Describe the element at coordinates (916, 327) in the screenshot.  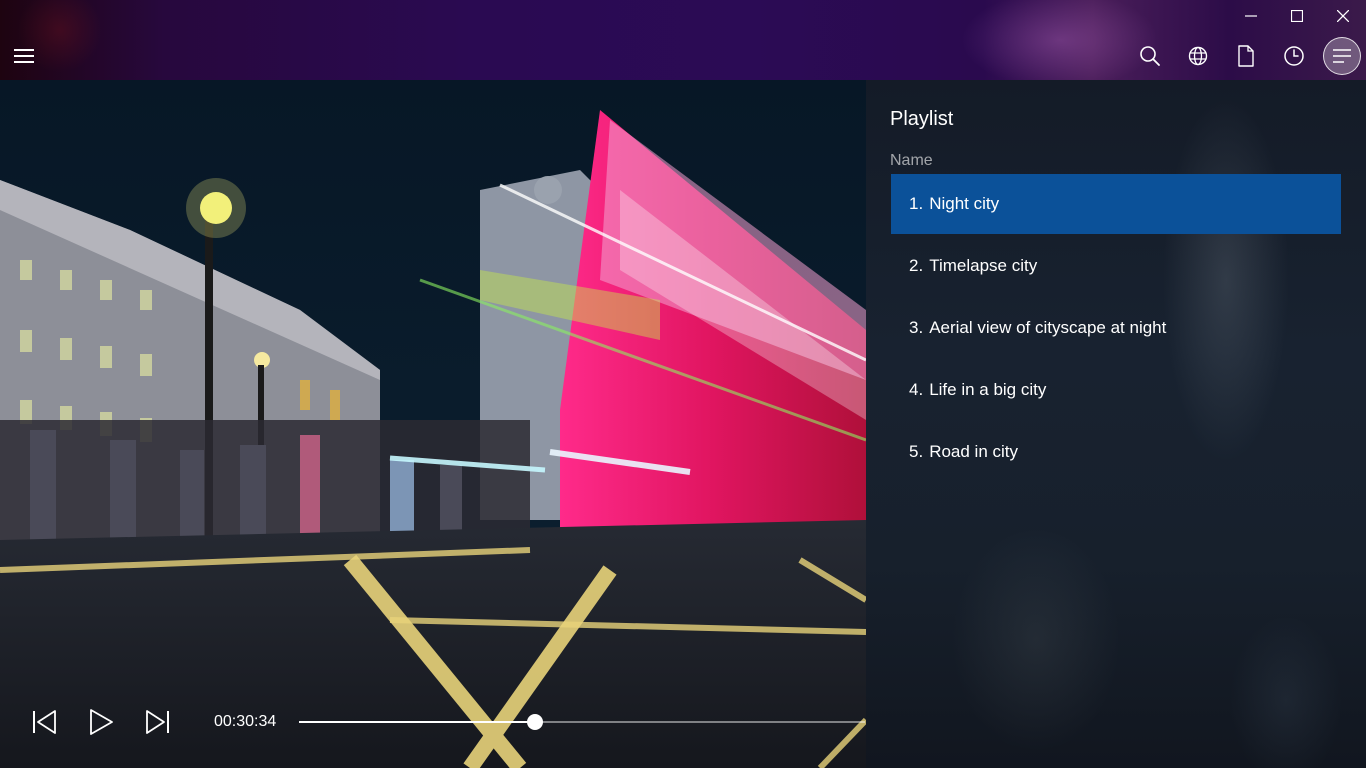
I see `playlist-item-number: 3.` at that location.